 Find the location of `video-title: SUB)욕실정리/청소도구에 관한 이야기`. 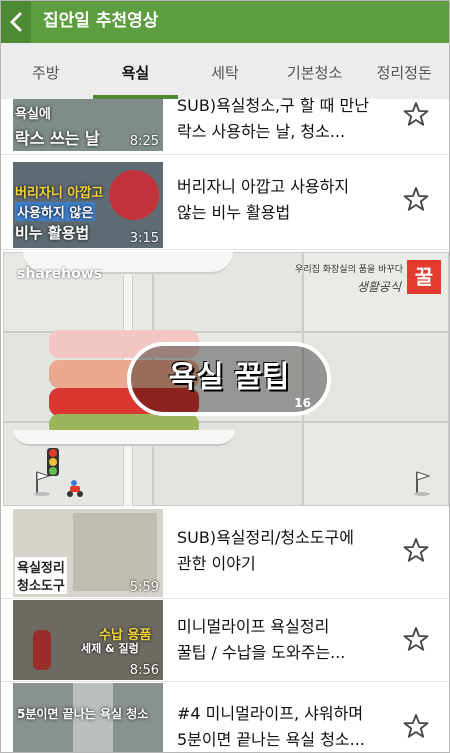

video-title: SUB)욕실정리/청소도구에 관한 이야기 is located at coordinates (288, 551).